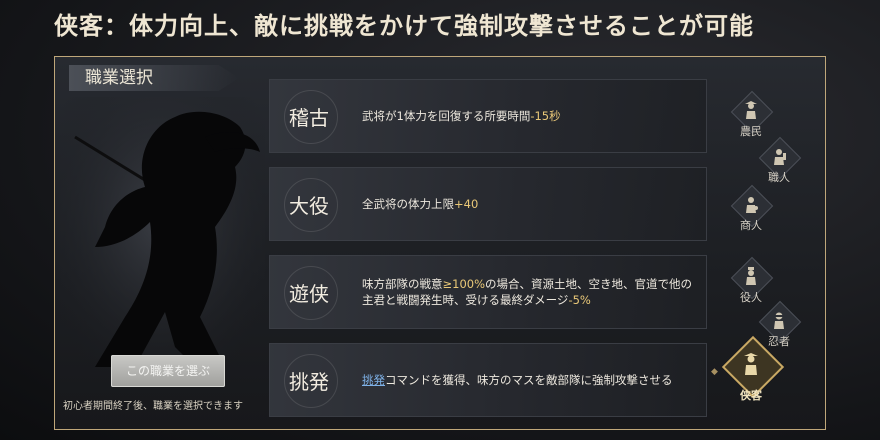 This screenshot has height=440, width=880. What do you see at coordinates (309, 293) in the screenshot?
I see `skill-name: 遊侠` at bounding box center [309, 293].